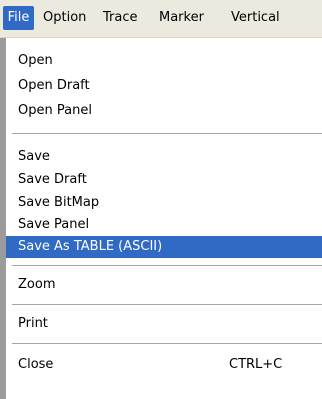  Describe the element at coordinates (18, 18) in the screenshot. I see `menu-file: File` at that location.